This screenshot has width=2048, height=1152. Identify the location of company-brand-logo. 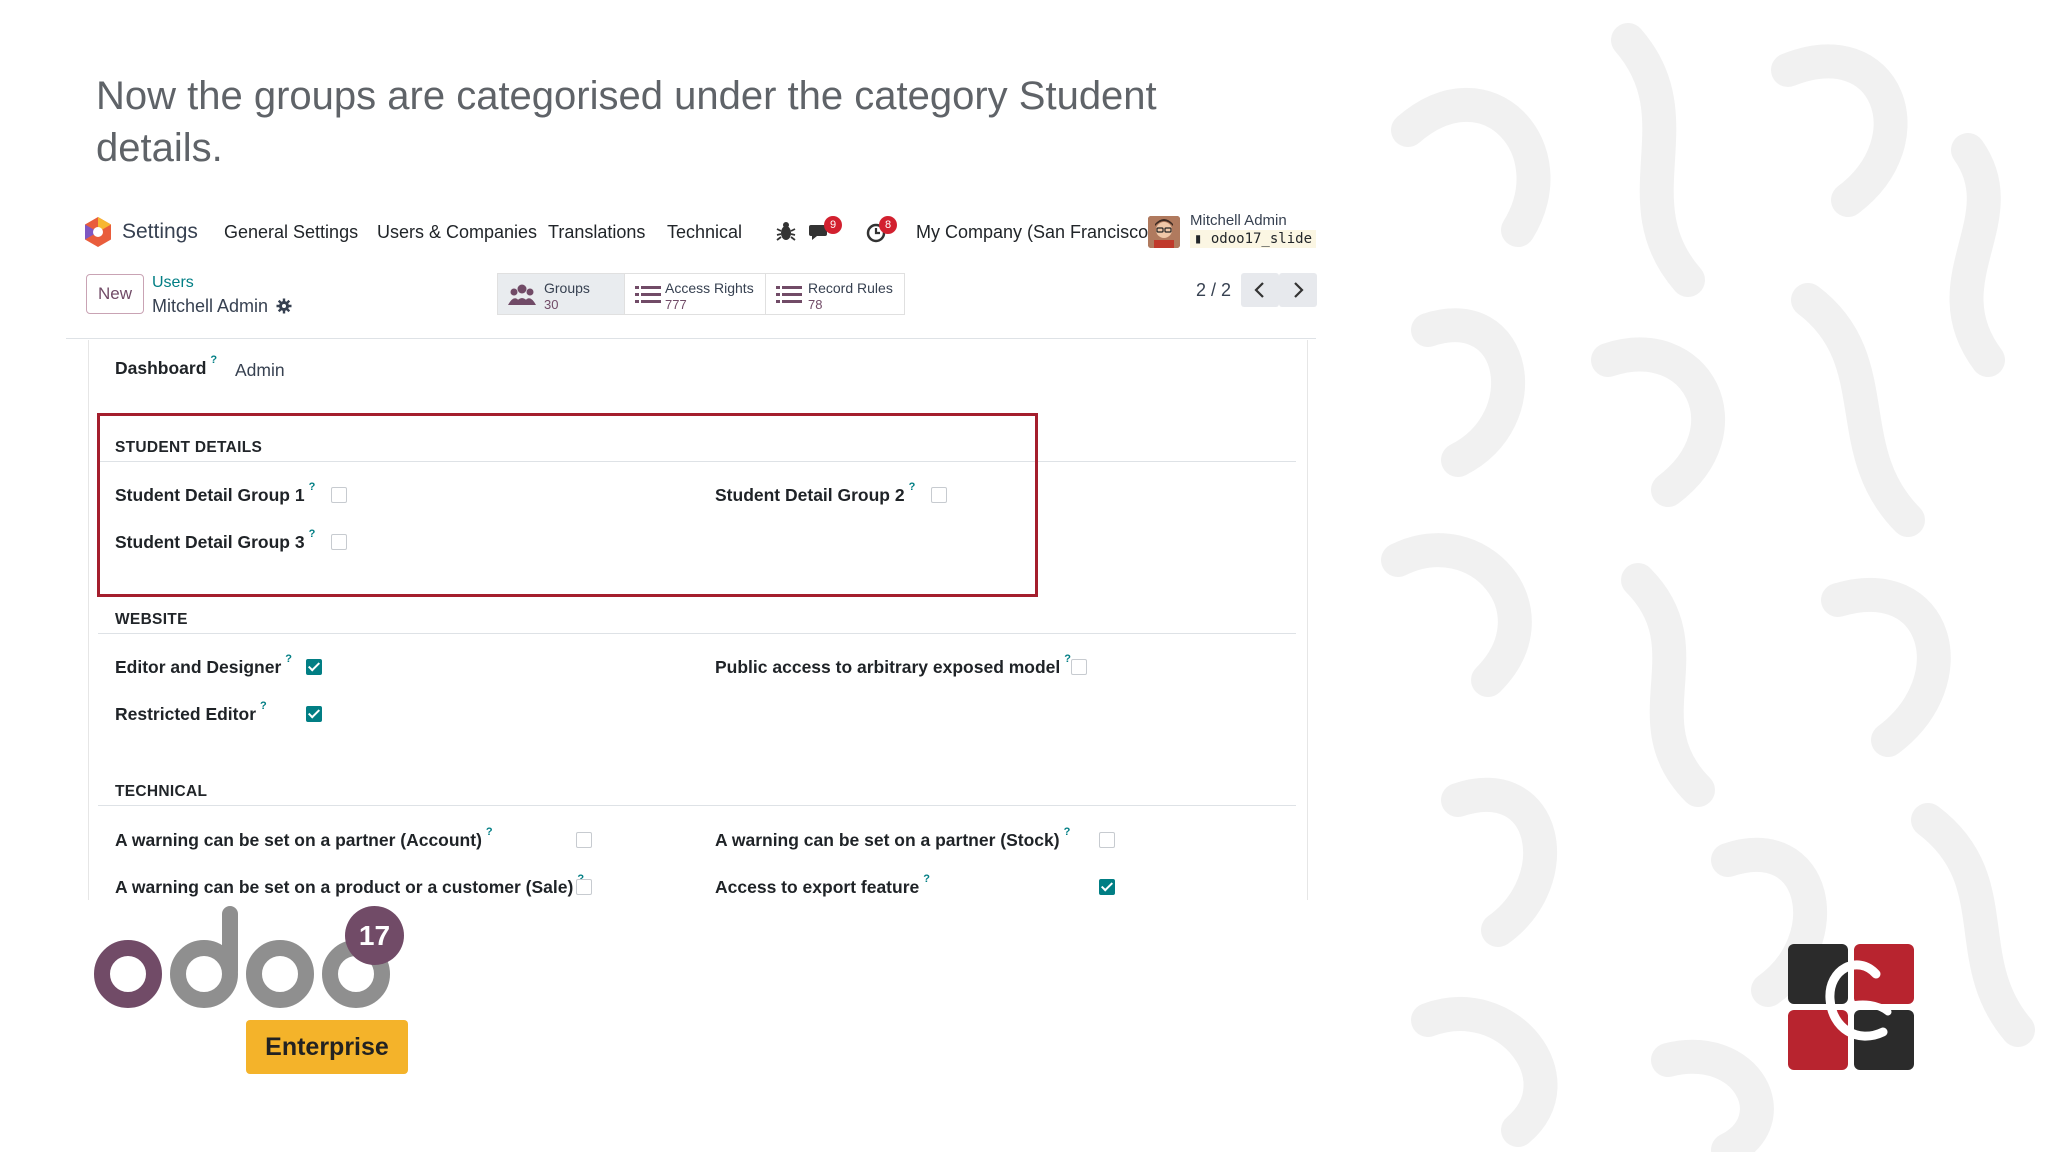
(1851, 1007).